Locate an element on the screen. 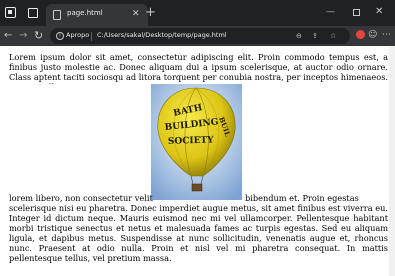 The image size is (395, 276). tab-bar: page.html ✕ + — ✕ is located at coordinates (197, 13).